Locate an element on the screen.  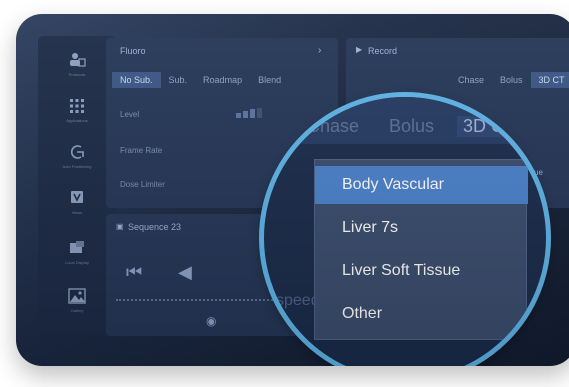
menu-item-liver-7s: Liver 7s is located at coordinates (421, 228).